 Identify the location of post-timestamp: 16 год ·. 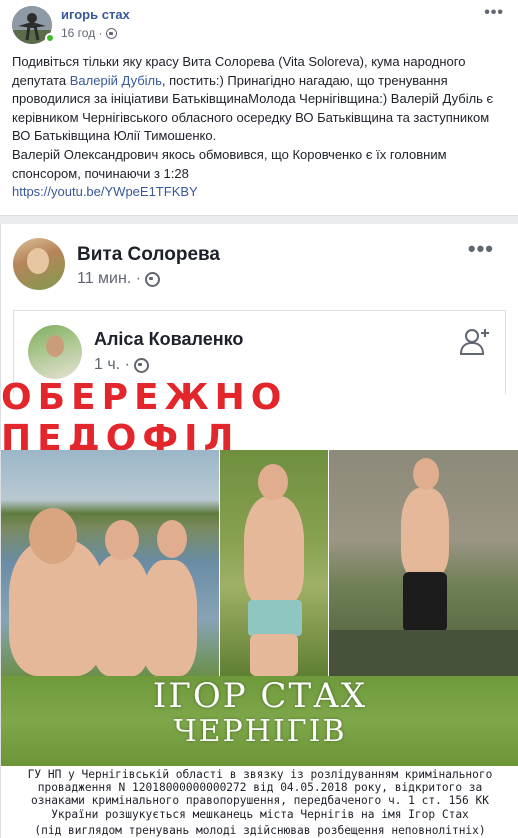
(82, 33).